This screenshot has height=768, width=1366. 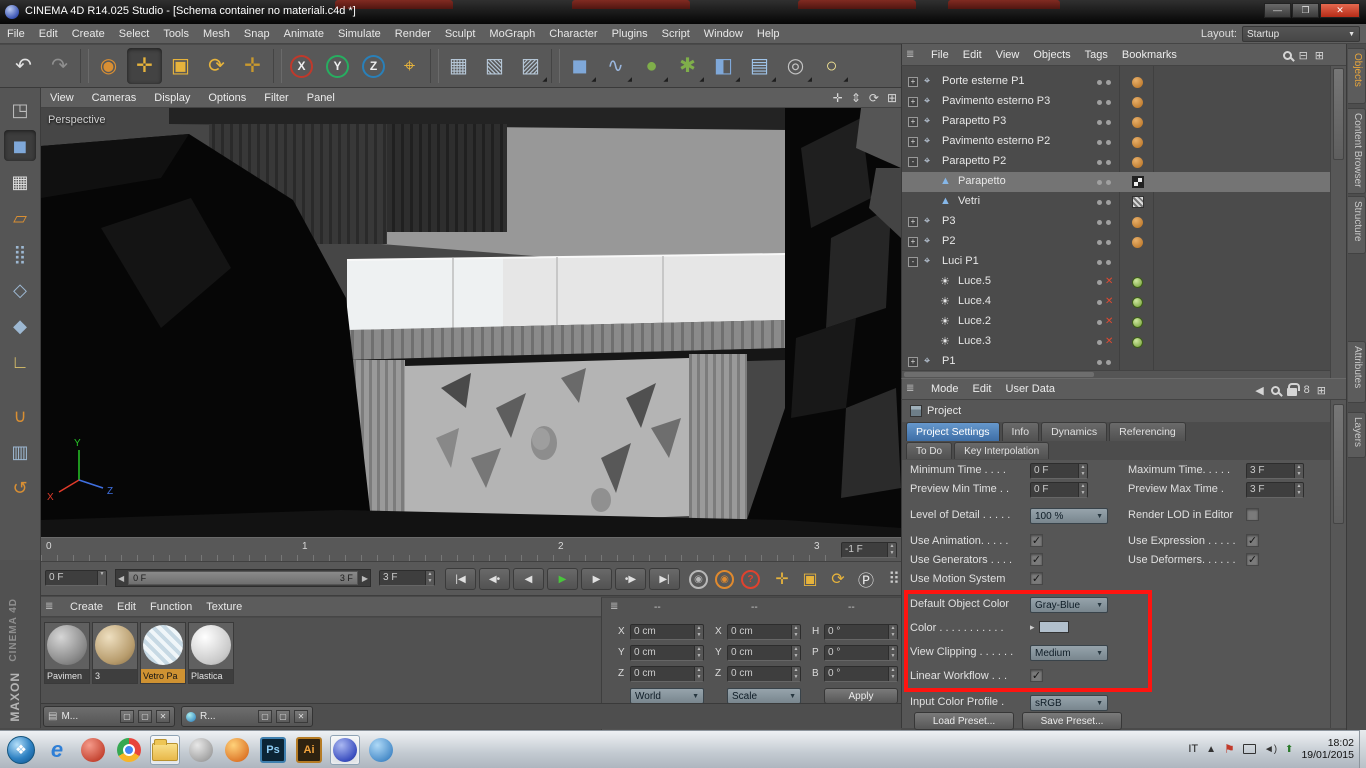 What do you see at coordinates (1053, 627) in the screenshot?
I see `color-swatch-box` at bounding box center [1053, 627].